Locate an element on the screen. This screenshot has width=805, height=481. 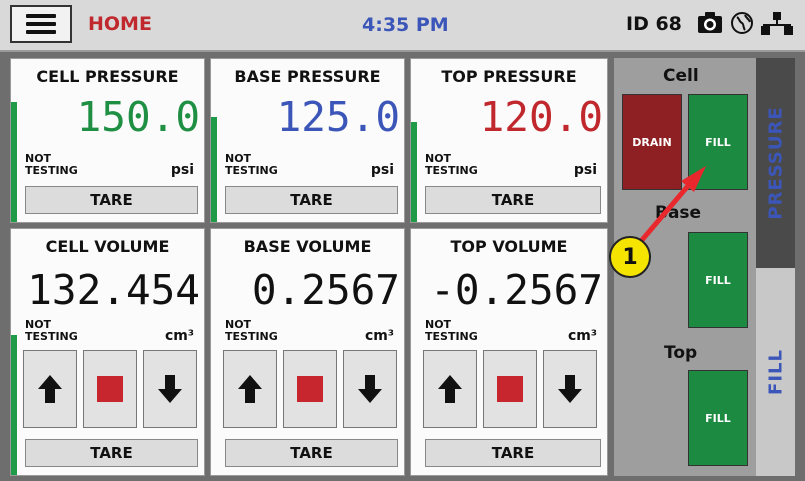
annotation-arrow is located at coordinates (672, 204).